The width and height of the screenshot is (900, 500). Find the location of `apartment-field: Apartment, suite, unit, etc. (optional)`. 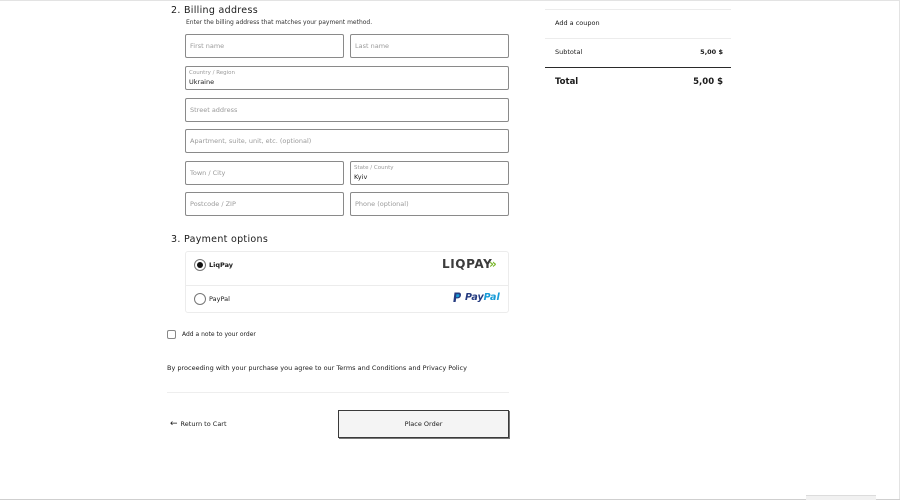

apartment-field: Apartment, suite, unit, etc. (optional) is located at coordinates (347, 141).